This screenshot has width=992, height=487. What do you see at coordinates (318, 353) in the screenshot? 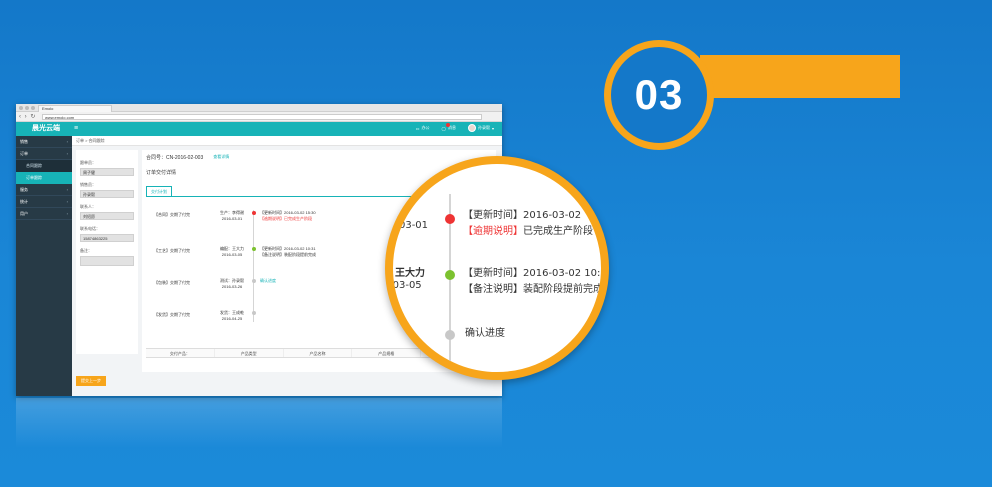
I see `table-header-cell: 产品名称` at bounding box center [318, 353].